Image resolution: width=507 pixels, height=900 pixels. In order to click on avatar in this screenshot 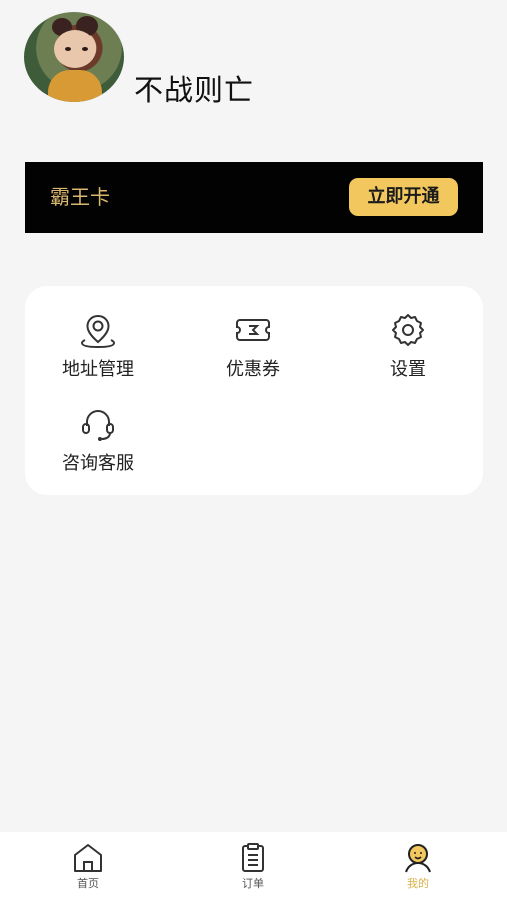, I will do `click(74, 57)`.